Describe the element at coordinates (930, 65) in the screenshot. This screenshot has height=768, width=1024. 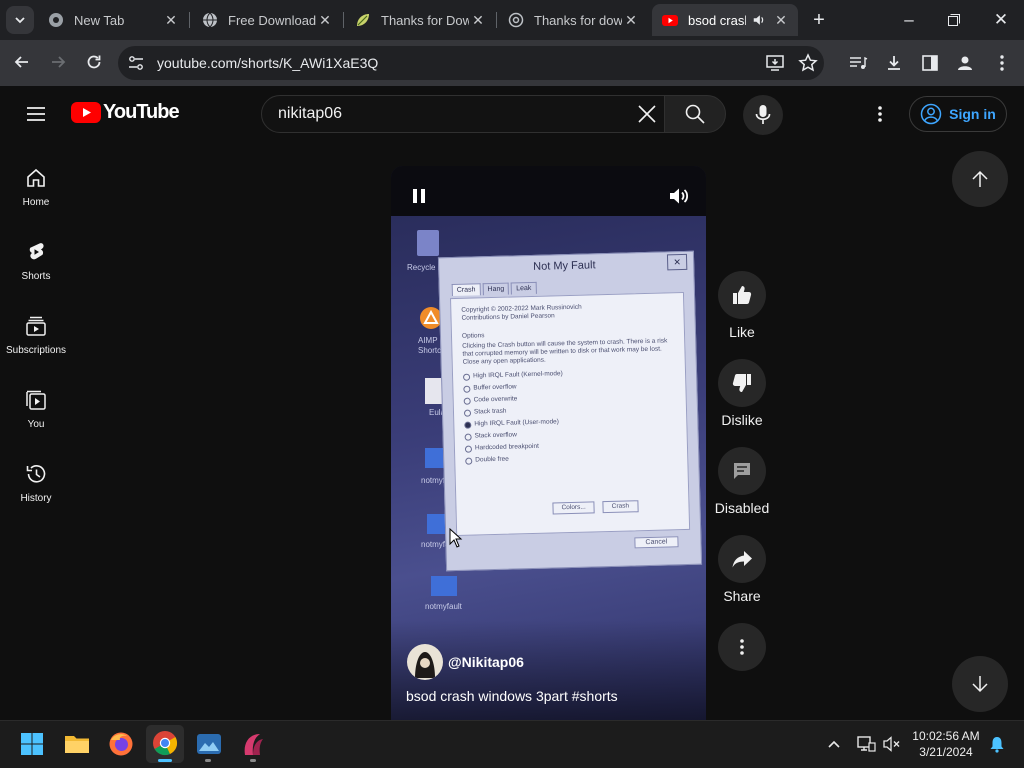
I see `side-panel-icon` at that location.